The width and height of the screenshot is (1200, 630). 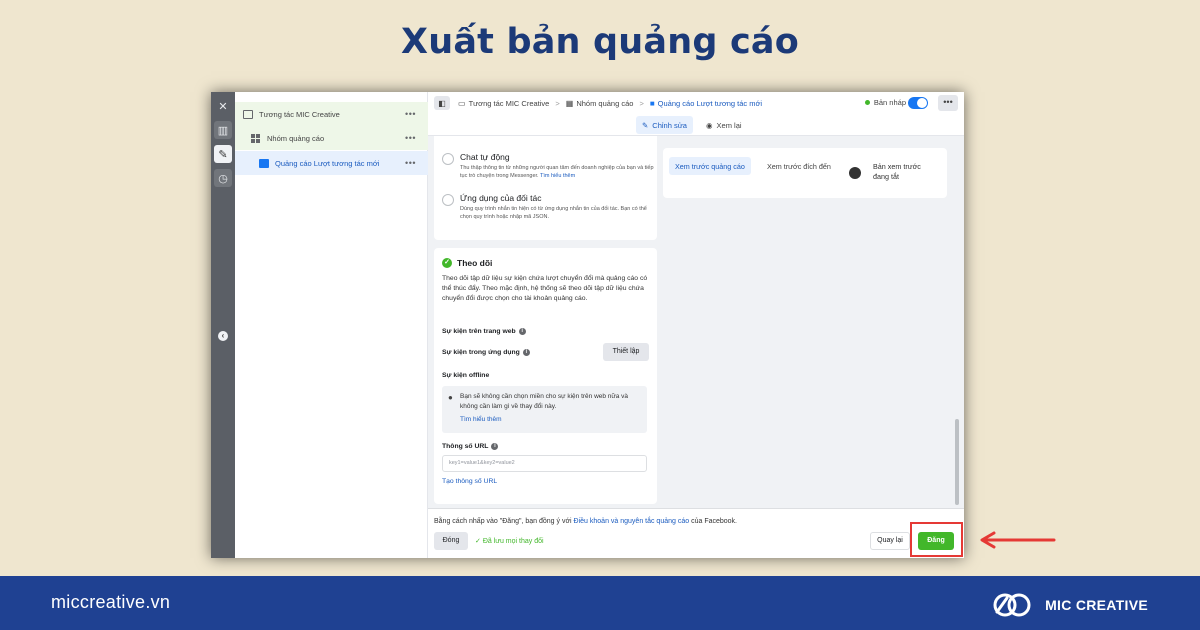 I want to click on mode-tabs: ✎ Chỉnh sửa ◉ Xem lại, so click(x=696, y=125).